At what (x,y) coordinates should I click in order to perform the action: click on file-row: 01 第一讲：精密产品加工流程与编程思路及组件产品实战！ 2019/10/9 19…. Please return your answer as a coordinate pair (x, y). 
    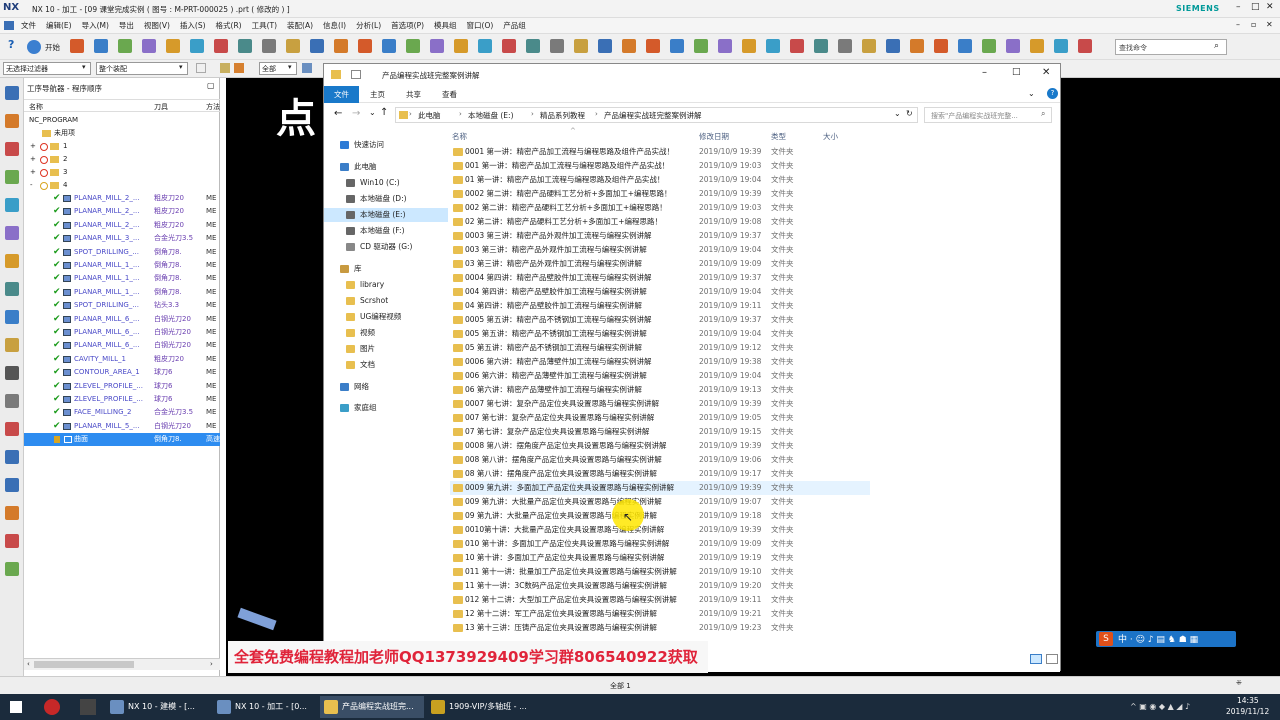
    Looking at the image, I should click on (660, 180).